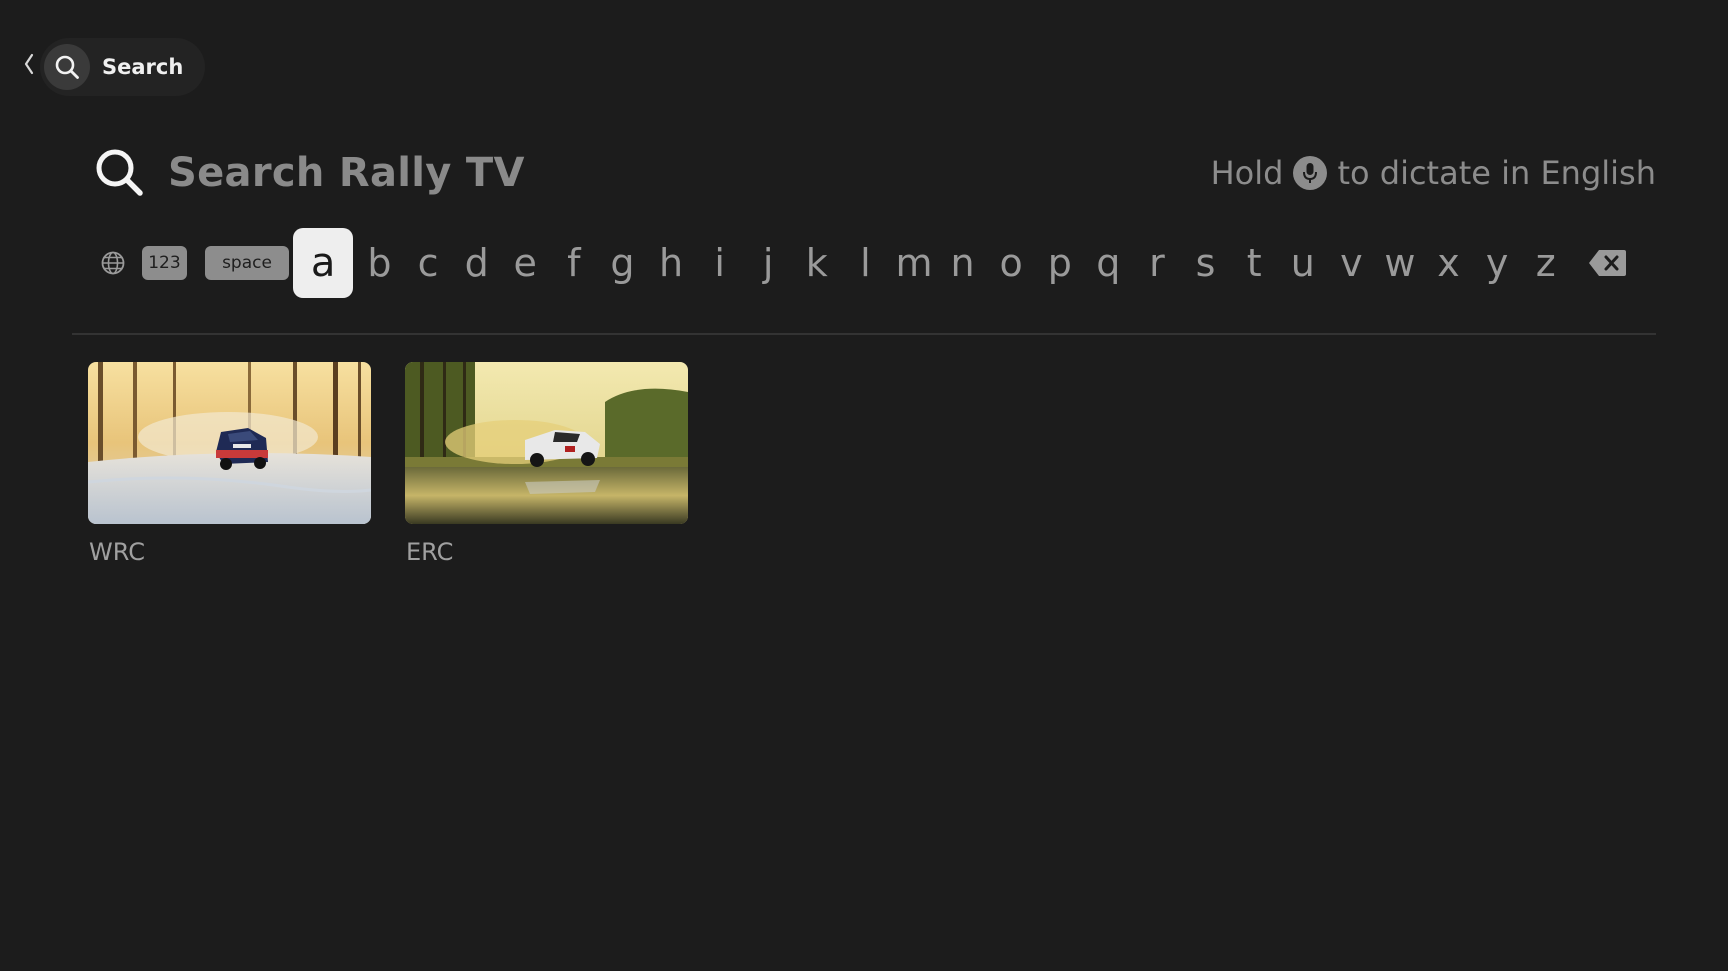 The image size is (1728, 971). Describe the element at coordinates (1205, 263) in the screenshot. I see `key-s: s` at that location.